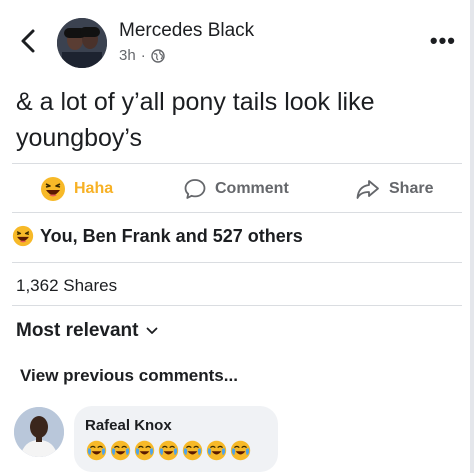 The width and height of the screenshot is (474, 473). I want to click on haha-label: Haha, so click(94, 188).